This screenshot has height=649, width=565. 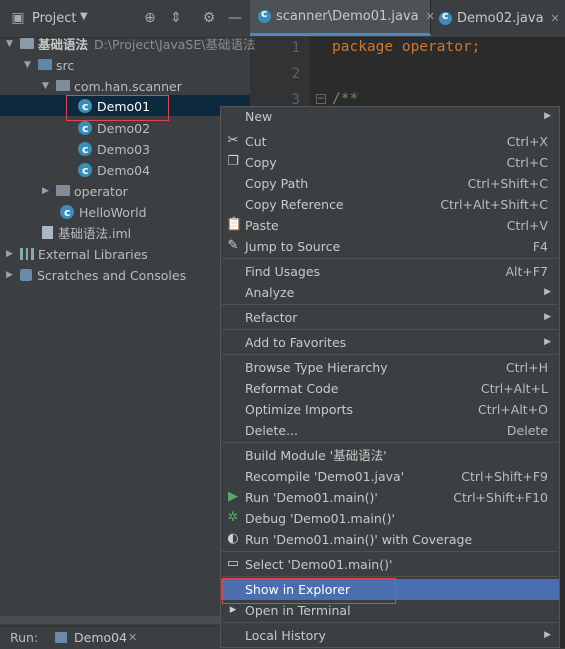 I want to click on menu-item-analyze: Analyze ▶, so click(x=390, y=292).